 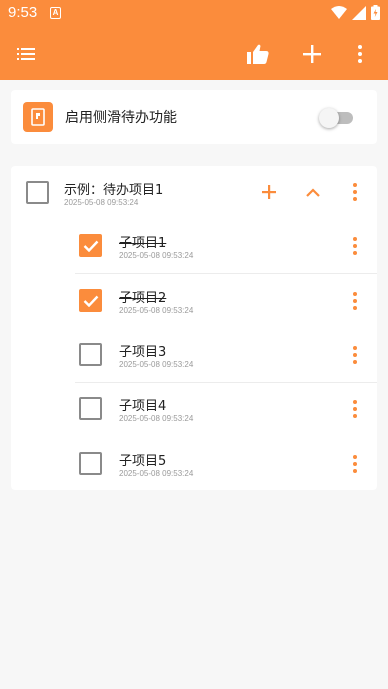 I want to click on list-menu-button, so click(x=26, y=54).